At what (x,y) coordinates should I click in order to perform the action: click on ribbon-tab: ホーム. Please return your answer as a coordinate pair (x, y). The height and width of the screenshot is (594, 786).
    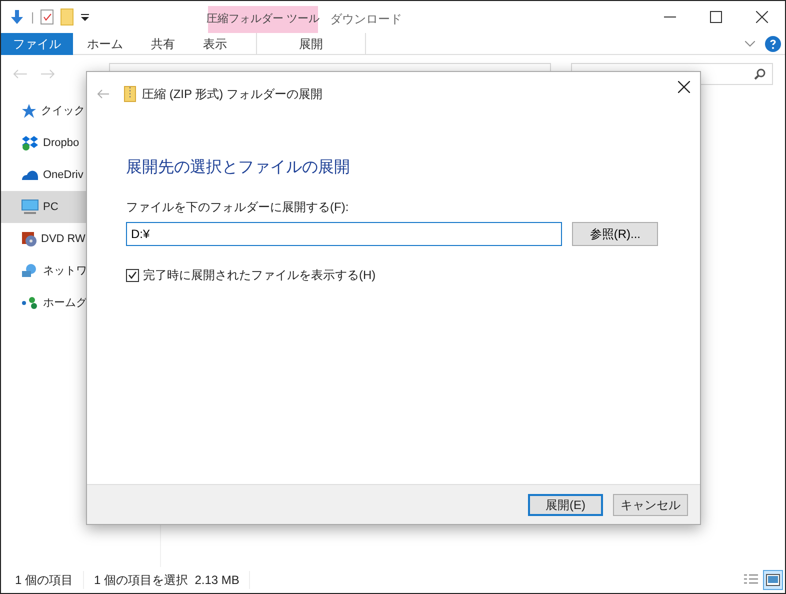
    Looking at the image, I should click on (105, 43).